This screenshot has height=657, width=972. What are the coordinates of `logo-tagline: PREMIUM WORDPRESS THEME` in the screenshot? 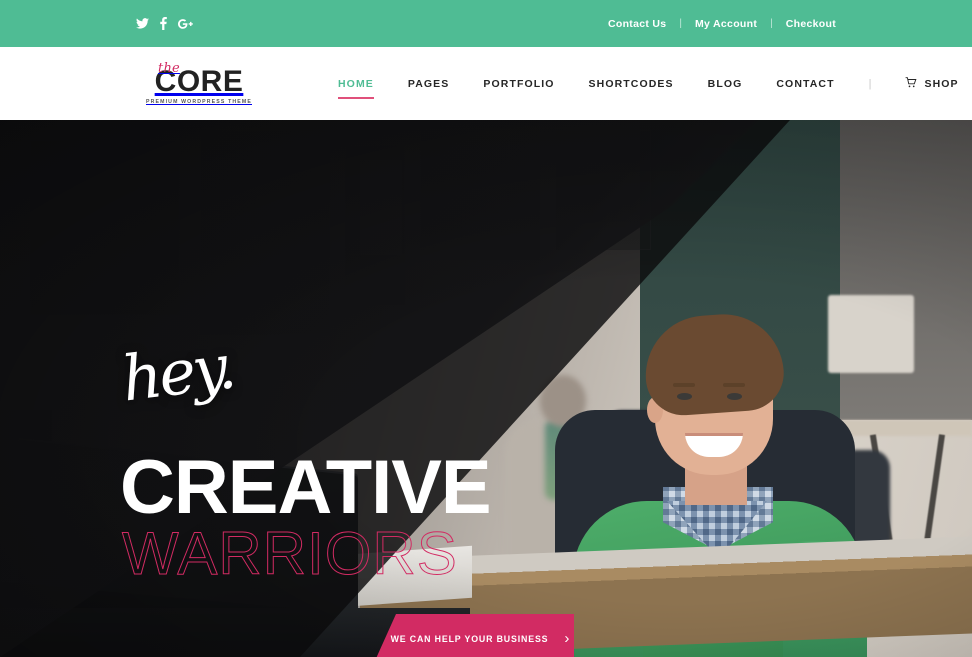 It's located at (199, 102).